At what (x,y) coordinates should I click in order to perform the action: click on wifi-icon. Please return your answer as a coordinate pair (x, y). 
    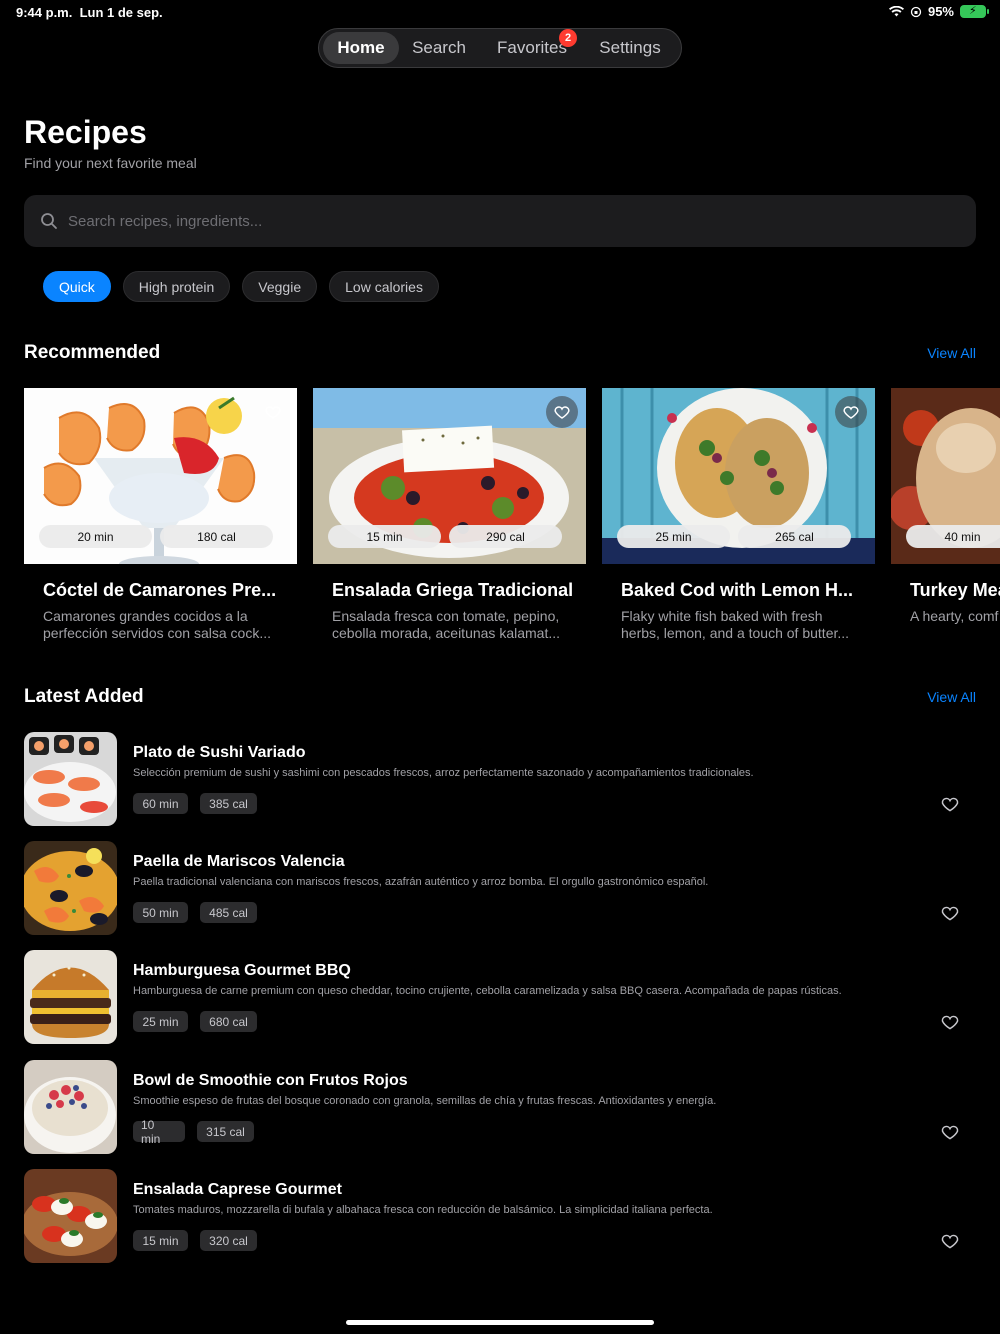
    Looking at the image, I should click on (896, 11).